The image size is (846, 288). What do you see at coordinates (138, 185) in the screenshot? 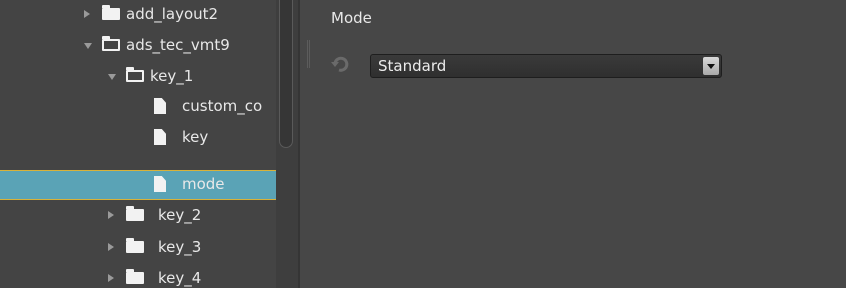
I see `tree-item-mode: mode` at bounding box center [138, 185].